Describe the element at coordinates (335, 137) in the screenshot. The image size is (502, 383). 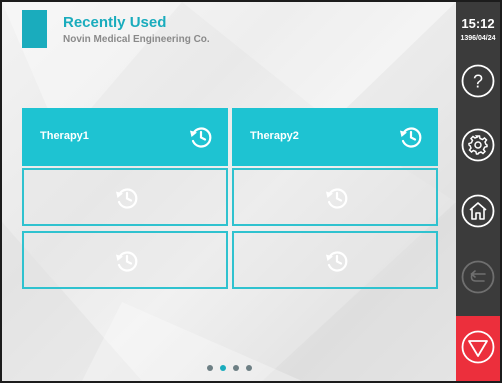
I see `recent-tile-therapy2: Therapy2` at that location.